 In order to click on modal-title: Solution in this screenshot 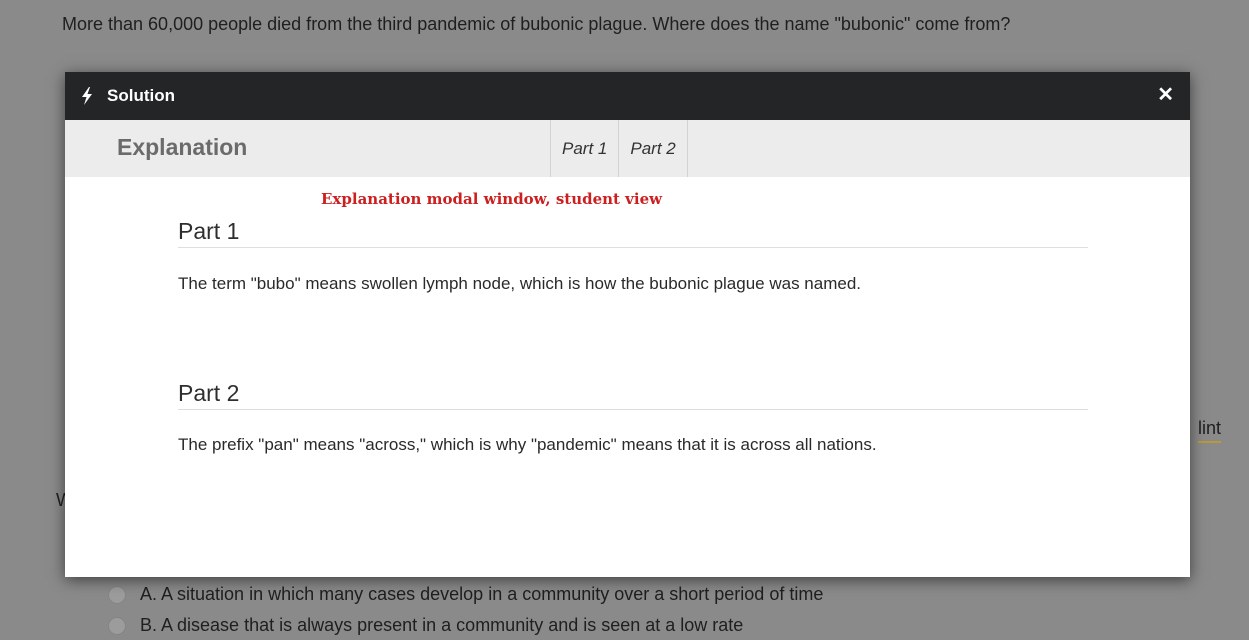, I will do `click(141, 95)`.